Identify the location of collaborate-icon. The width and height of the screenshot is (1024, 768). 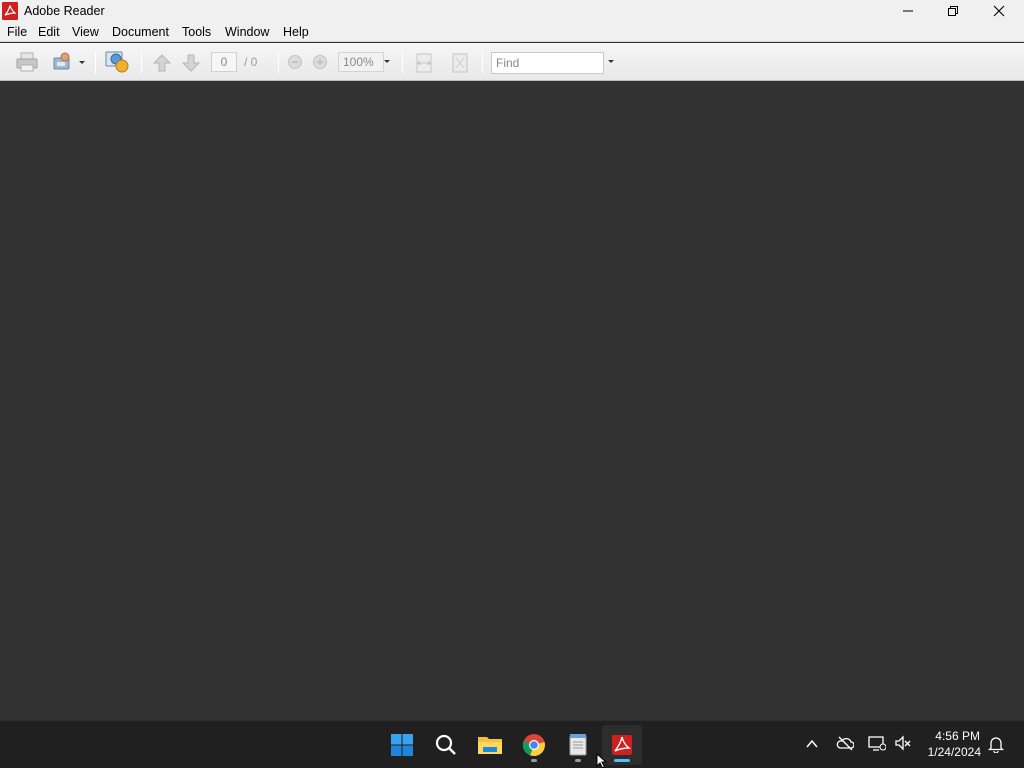
(117, 62).